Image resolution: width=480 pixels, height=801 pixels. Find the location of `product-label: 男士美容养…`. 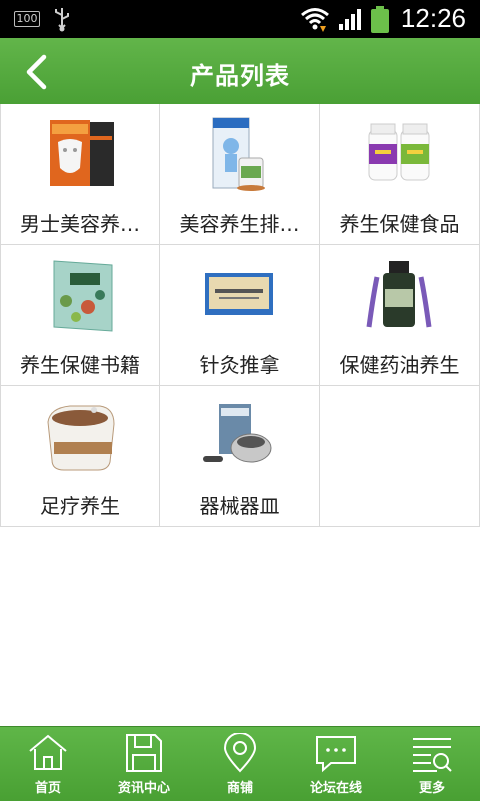

product-label: 男士美容养… is located at coordinates (80, 224).